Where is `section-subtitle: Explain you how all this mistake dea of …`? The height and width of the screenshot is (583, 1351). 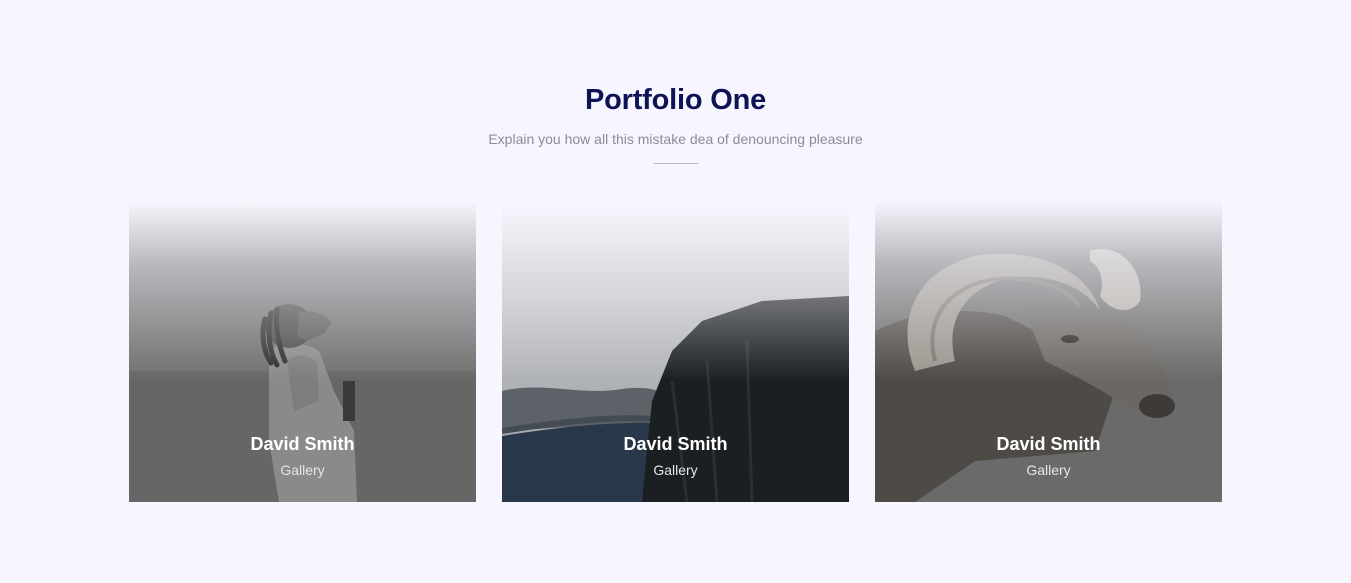
section-subtitle: Explain you how all this mistake dea of … is located at coordinates (675, 139).